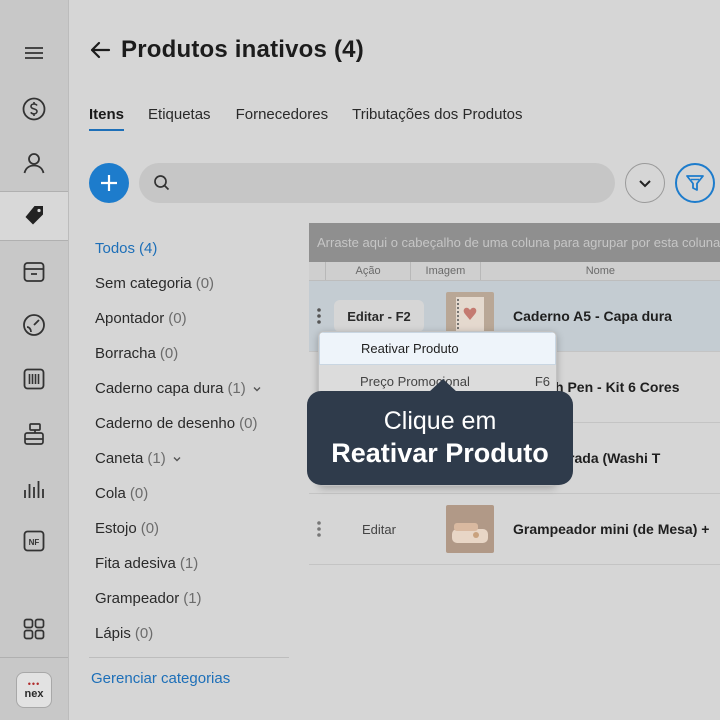 The width and height of the screenshot is (720, 720). What do you see at coordinates (119, 458) in the screenshot?
I see `category-label: Caneta` at bounding box center [119, 458].